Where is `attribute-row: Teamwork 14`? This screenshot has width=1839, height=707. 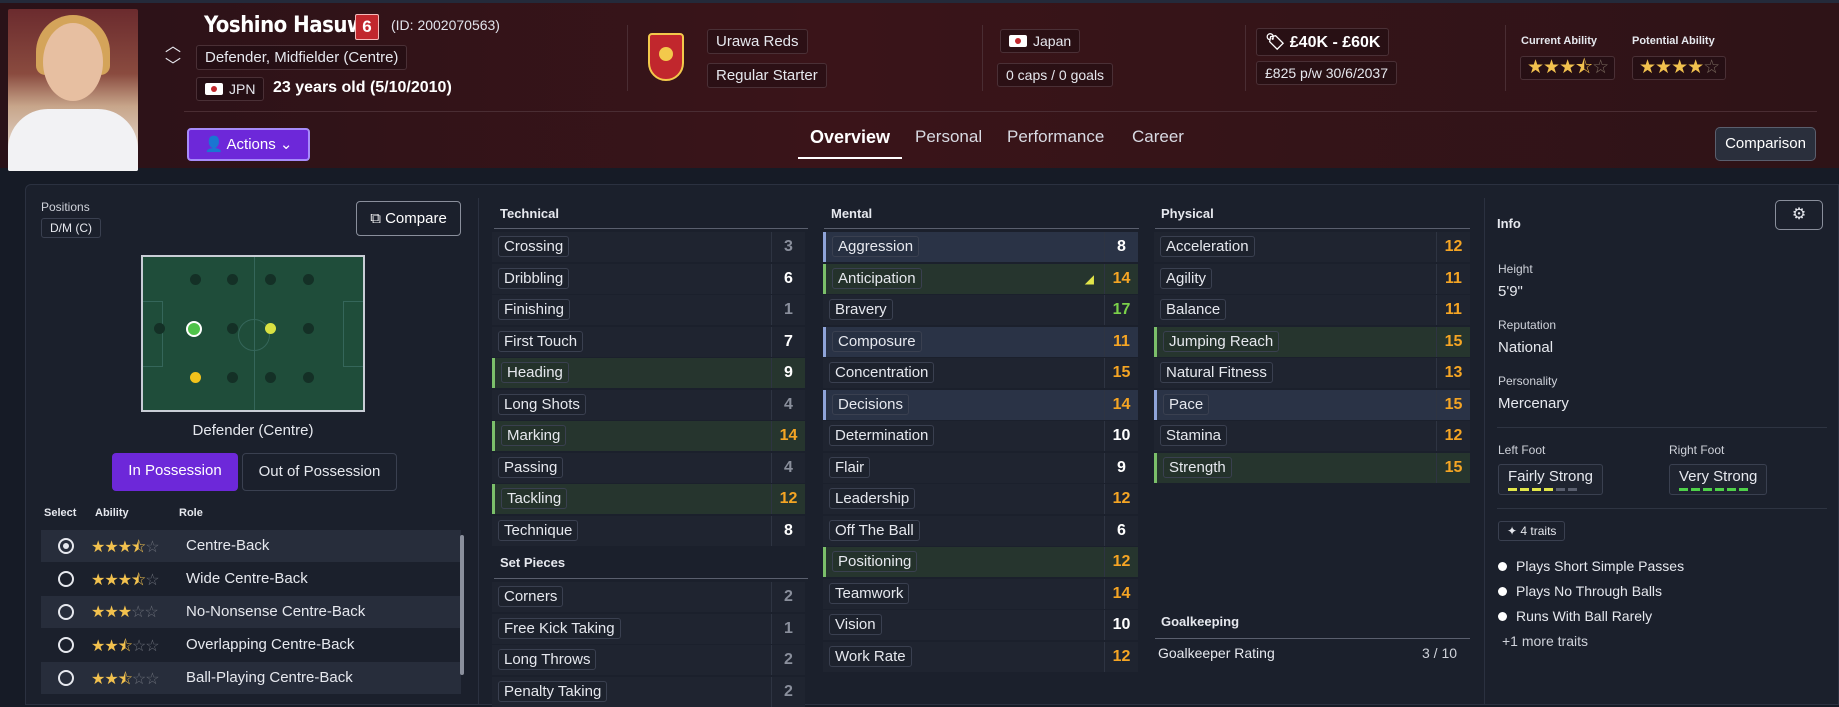
attribute-row: Teamwork 14 is located at coordinates (980, 593).